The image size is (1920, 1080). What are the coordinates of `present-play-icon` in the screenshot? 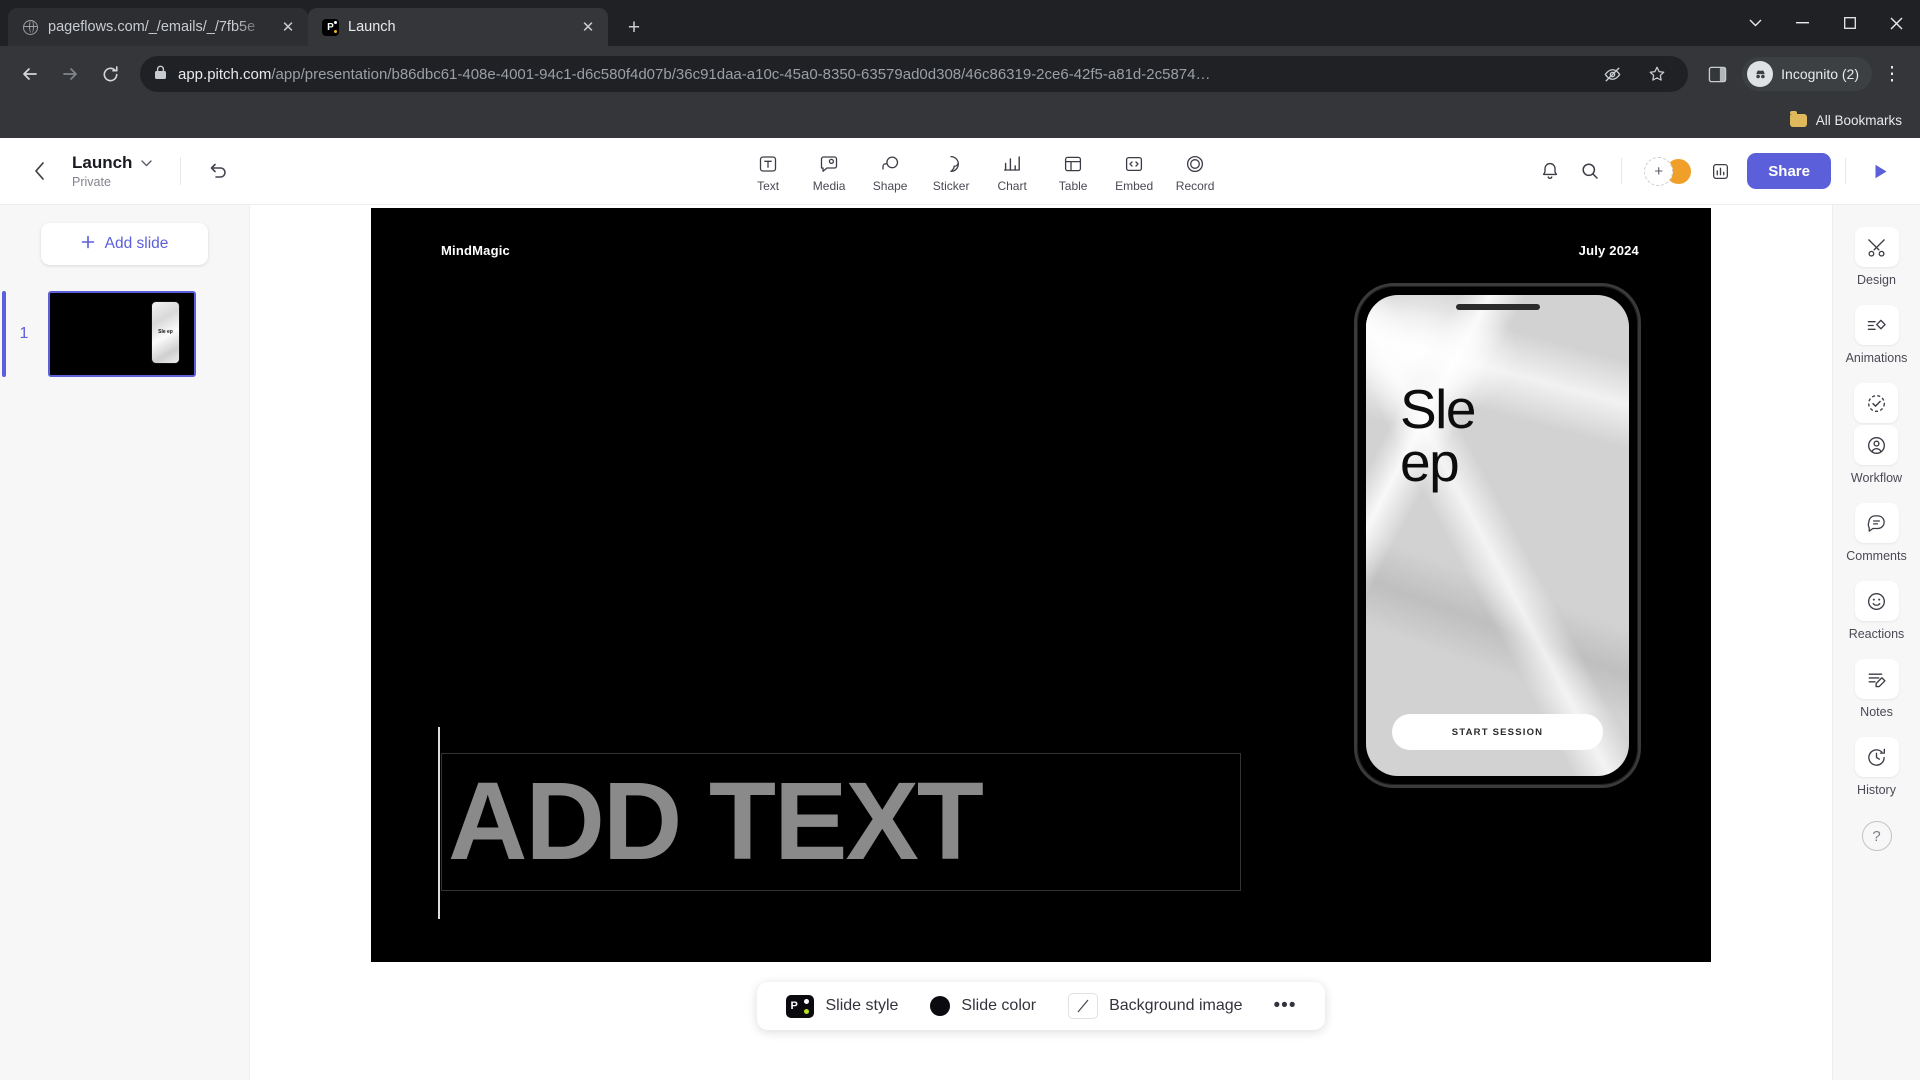 It's located at (1880, 171).